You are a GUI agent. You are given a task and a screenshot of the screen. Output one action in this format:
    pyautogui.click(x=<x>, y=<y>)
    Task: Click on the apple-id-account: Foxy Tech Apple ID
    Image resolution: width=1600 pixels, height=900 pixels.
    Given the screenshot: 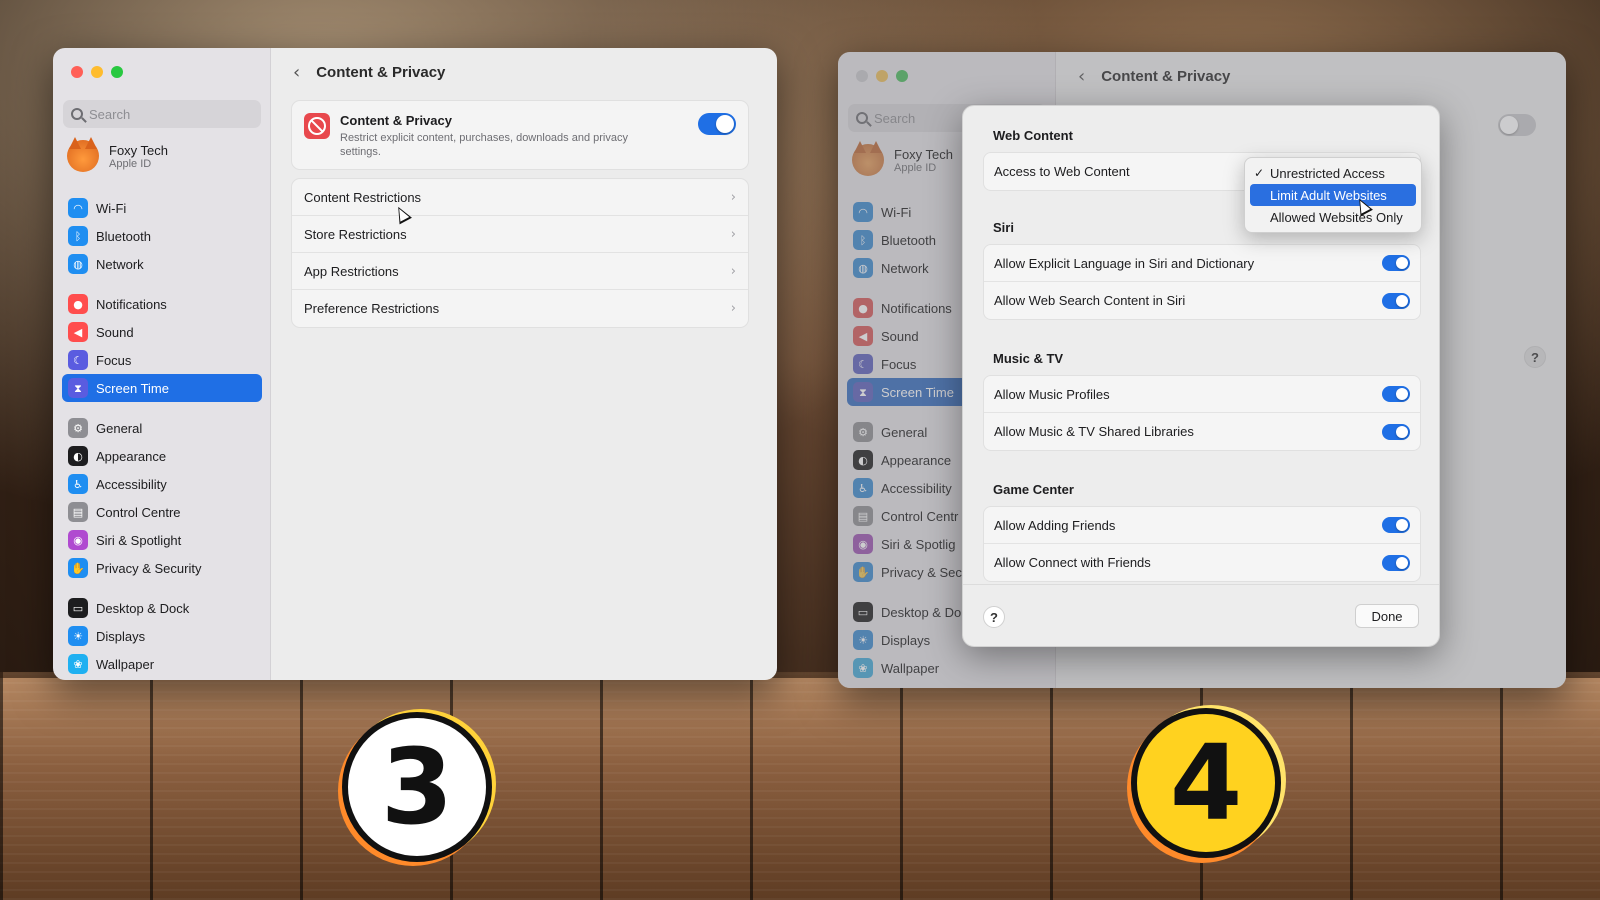 What is the action you would take?
    pyautogui.click(x=118, y=154)
    